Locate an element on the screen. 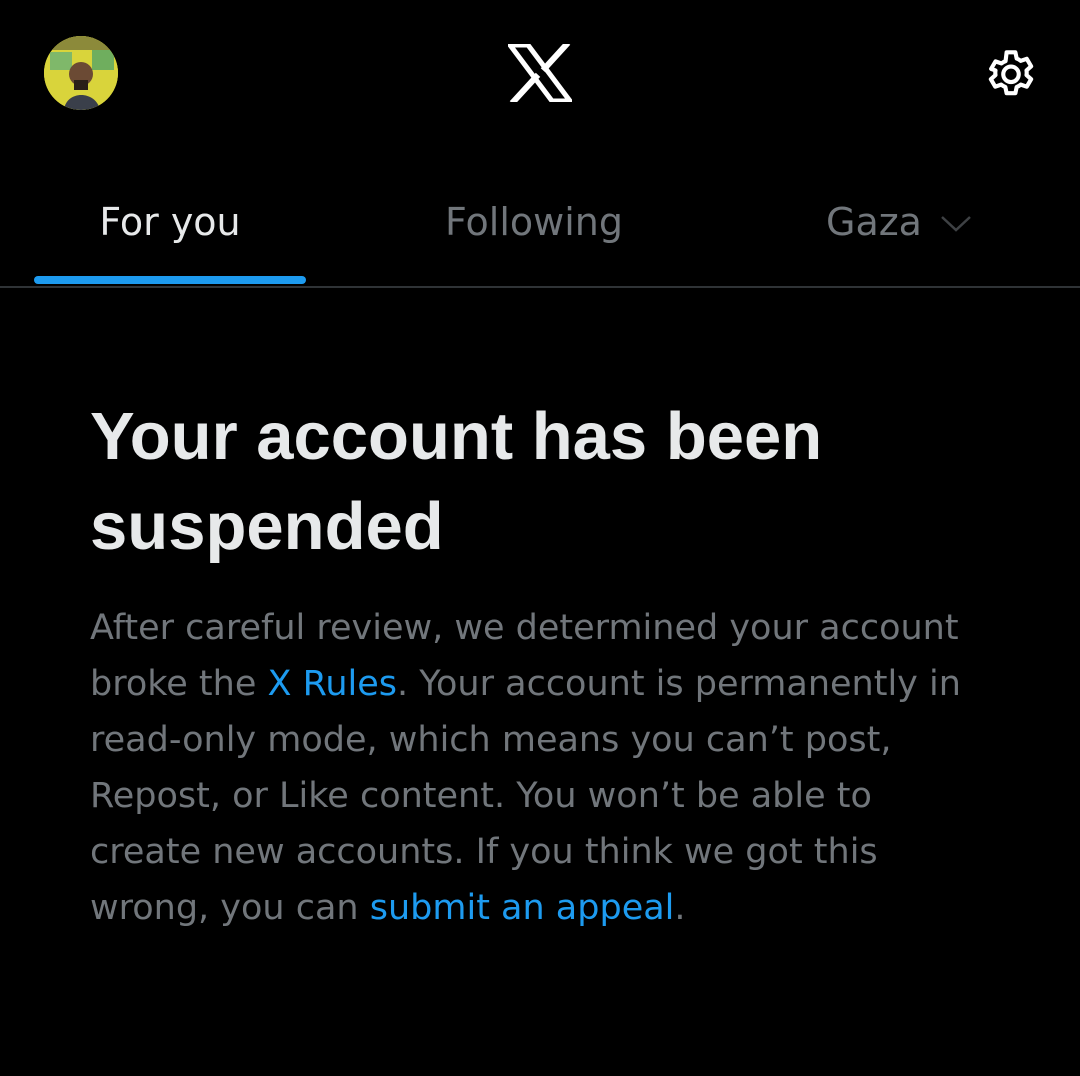 The image size is (1080, 1076). tab-following: Following is located at coordinates (534, 233).